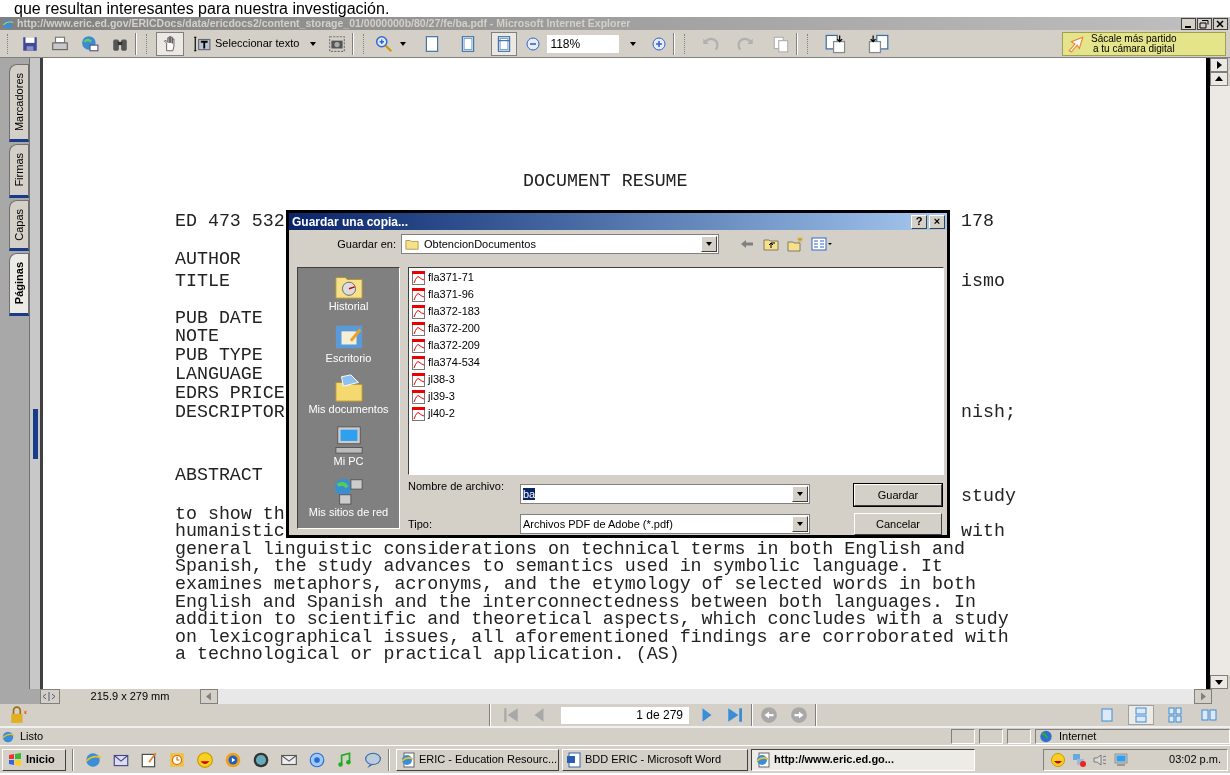  I want to click on windows-logo-icon, so click(15, 759).